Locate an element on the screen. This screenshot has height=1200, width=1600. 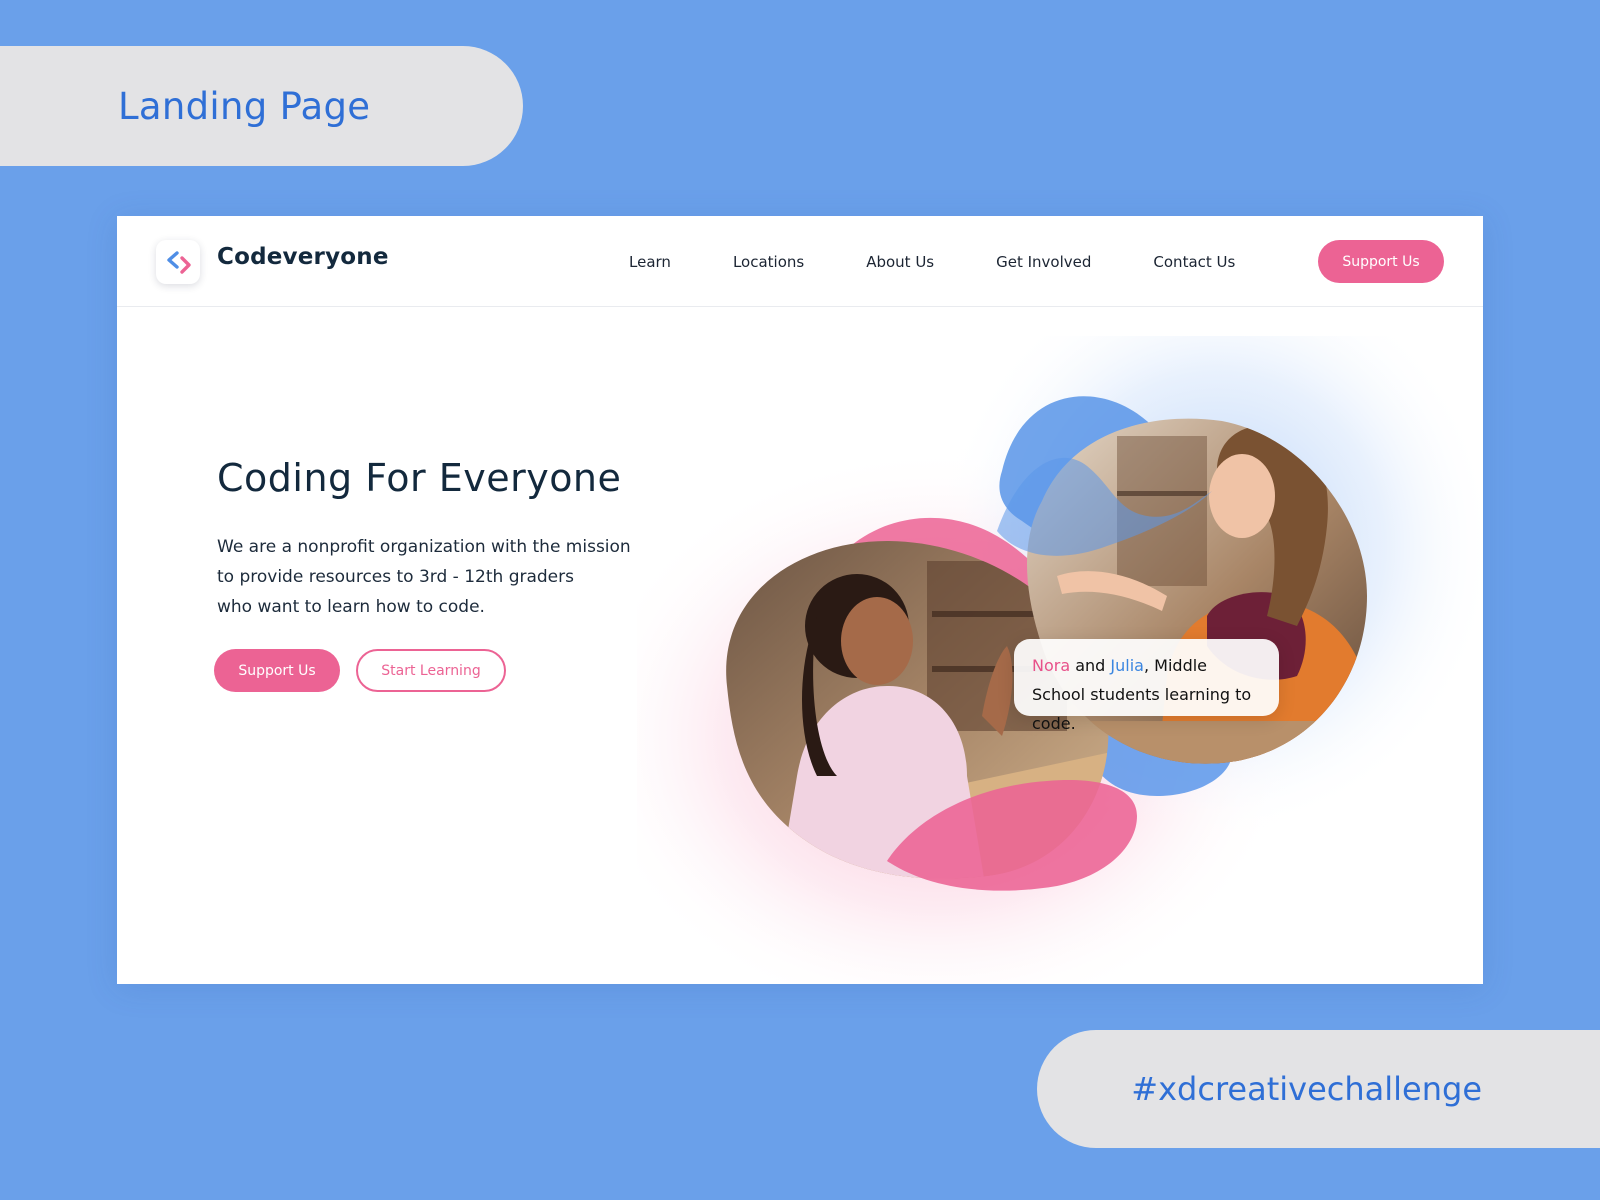
hero-support-us-button: Support Us is located at coordinates (277, 670).